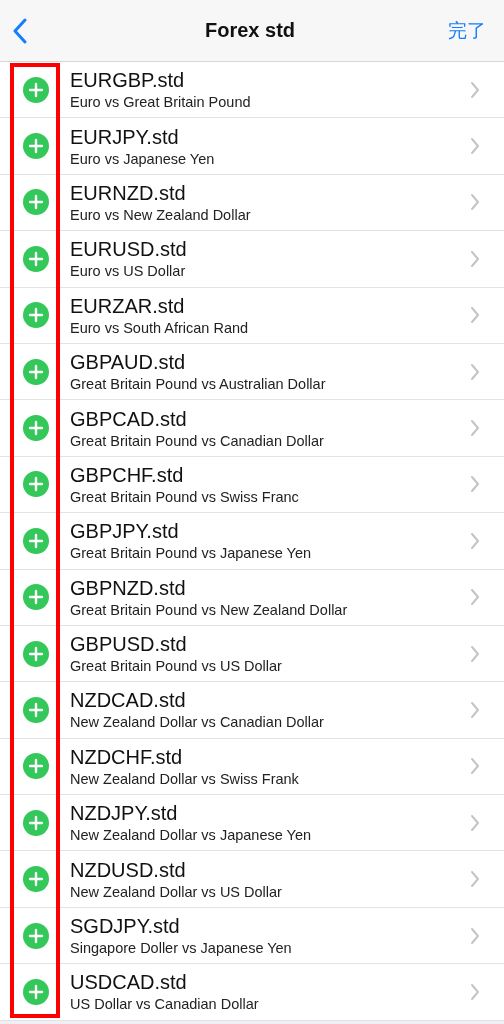  Describe the element at coordinates (165, 1004) in the screenshot. I see `symbol-description: US Dollar vs Canadian Dollar` at that location.